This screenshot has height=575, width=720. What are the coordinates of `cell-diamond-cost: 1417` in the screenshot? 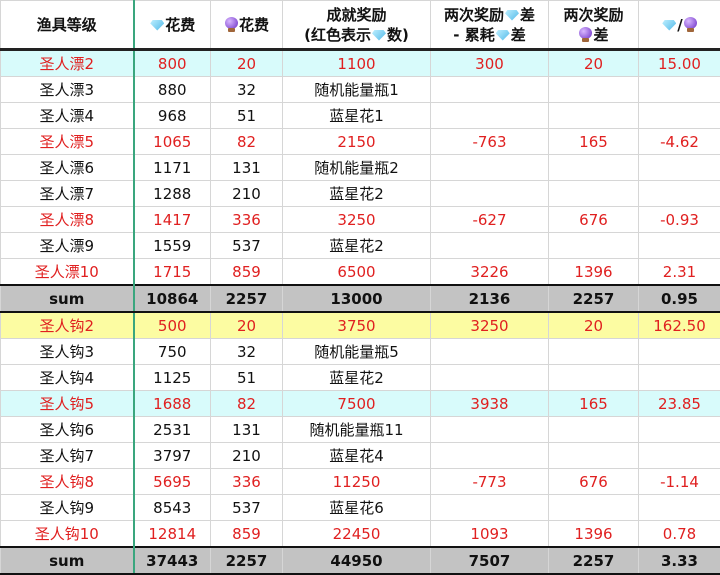 It's located at (172, 220).